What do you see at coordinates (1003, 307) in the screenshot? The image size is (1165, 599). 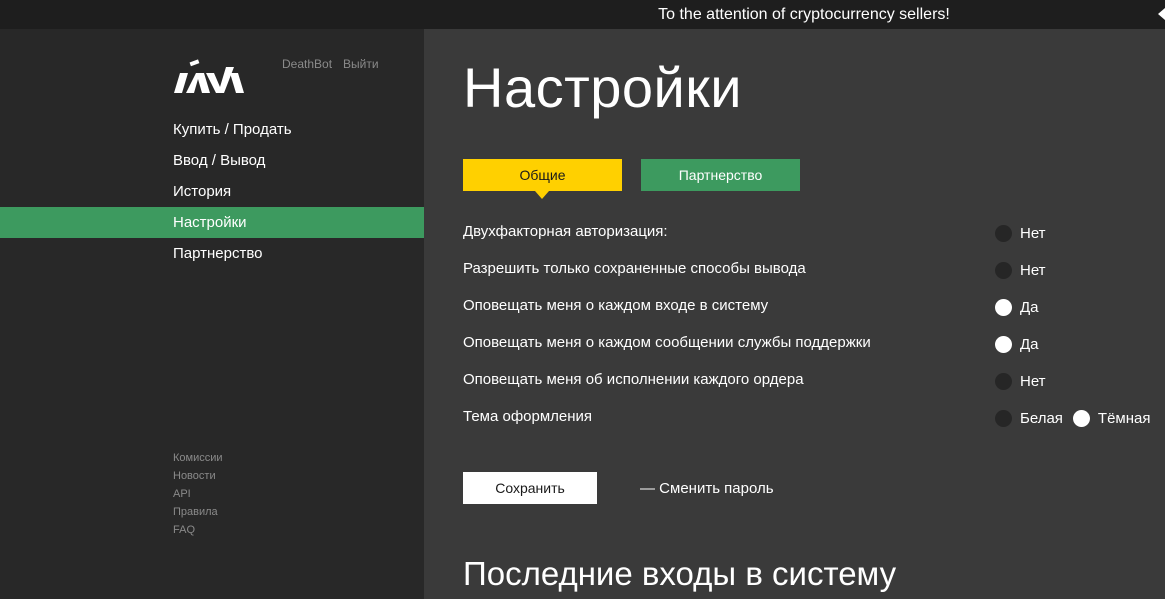 I see `radio-login-notify-yes` at bounding box center [1003, 307].